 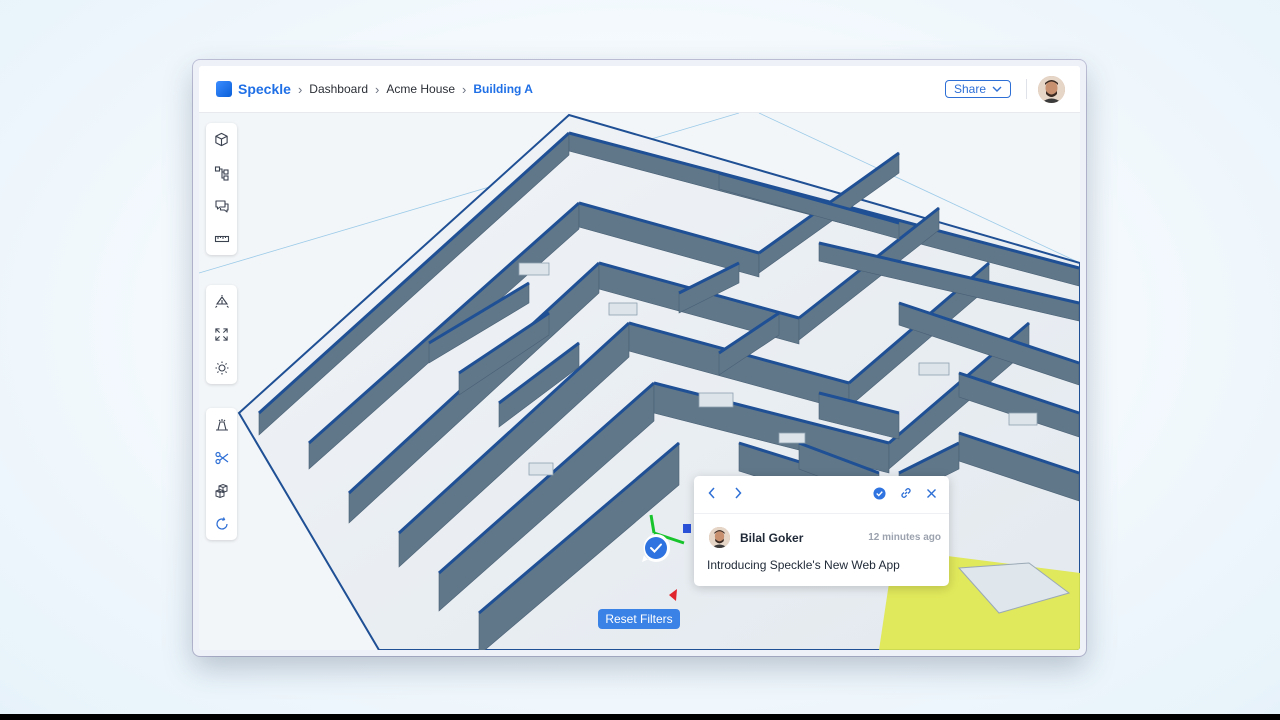 I want to click on header-divider, so click(x=1026, y=89).